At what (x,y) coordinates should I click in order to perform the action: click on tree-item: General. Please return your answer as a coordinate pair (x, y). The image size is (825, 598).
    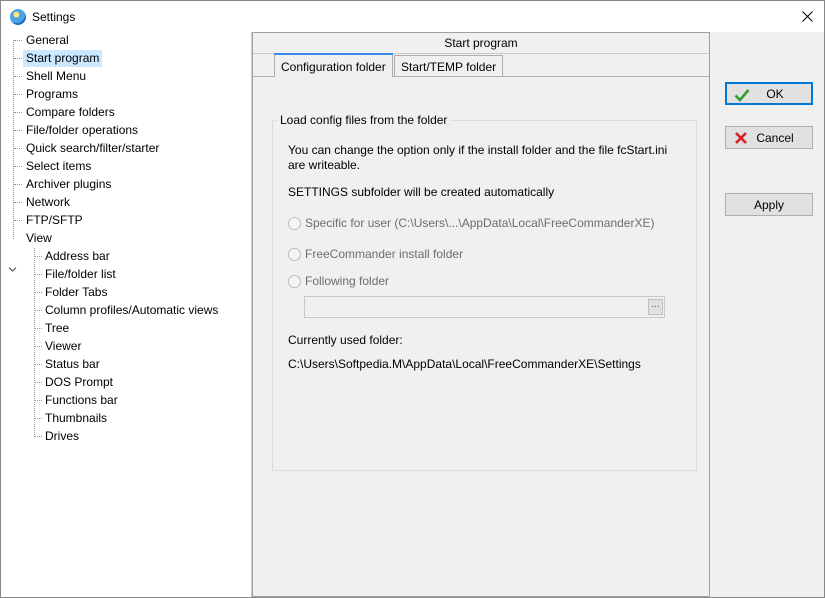
    Looking at the image, I should click on (47, 40).